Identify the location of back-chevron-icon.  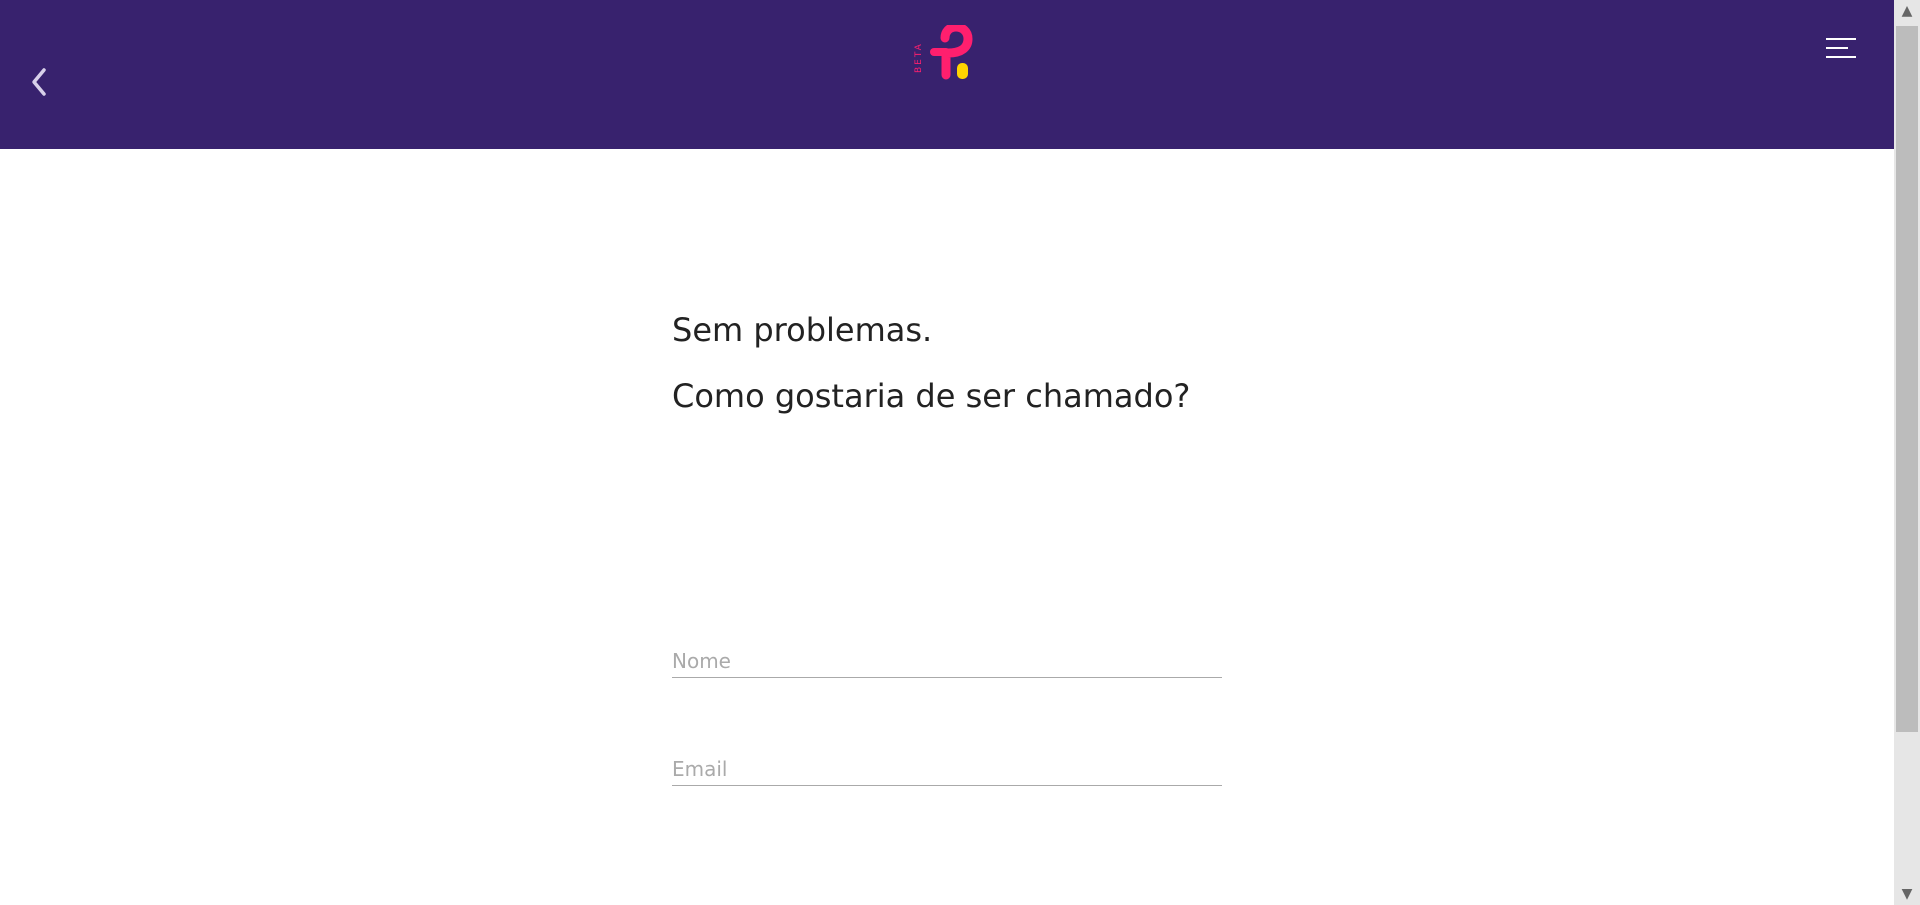
(39, 82).